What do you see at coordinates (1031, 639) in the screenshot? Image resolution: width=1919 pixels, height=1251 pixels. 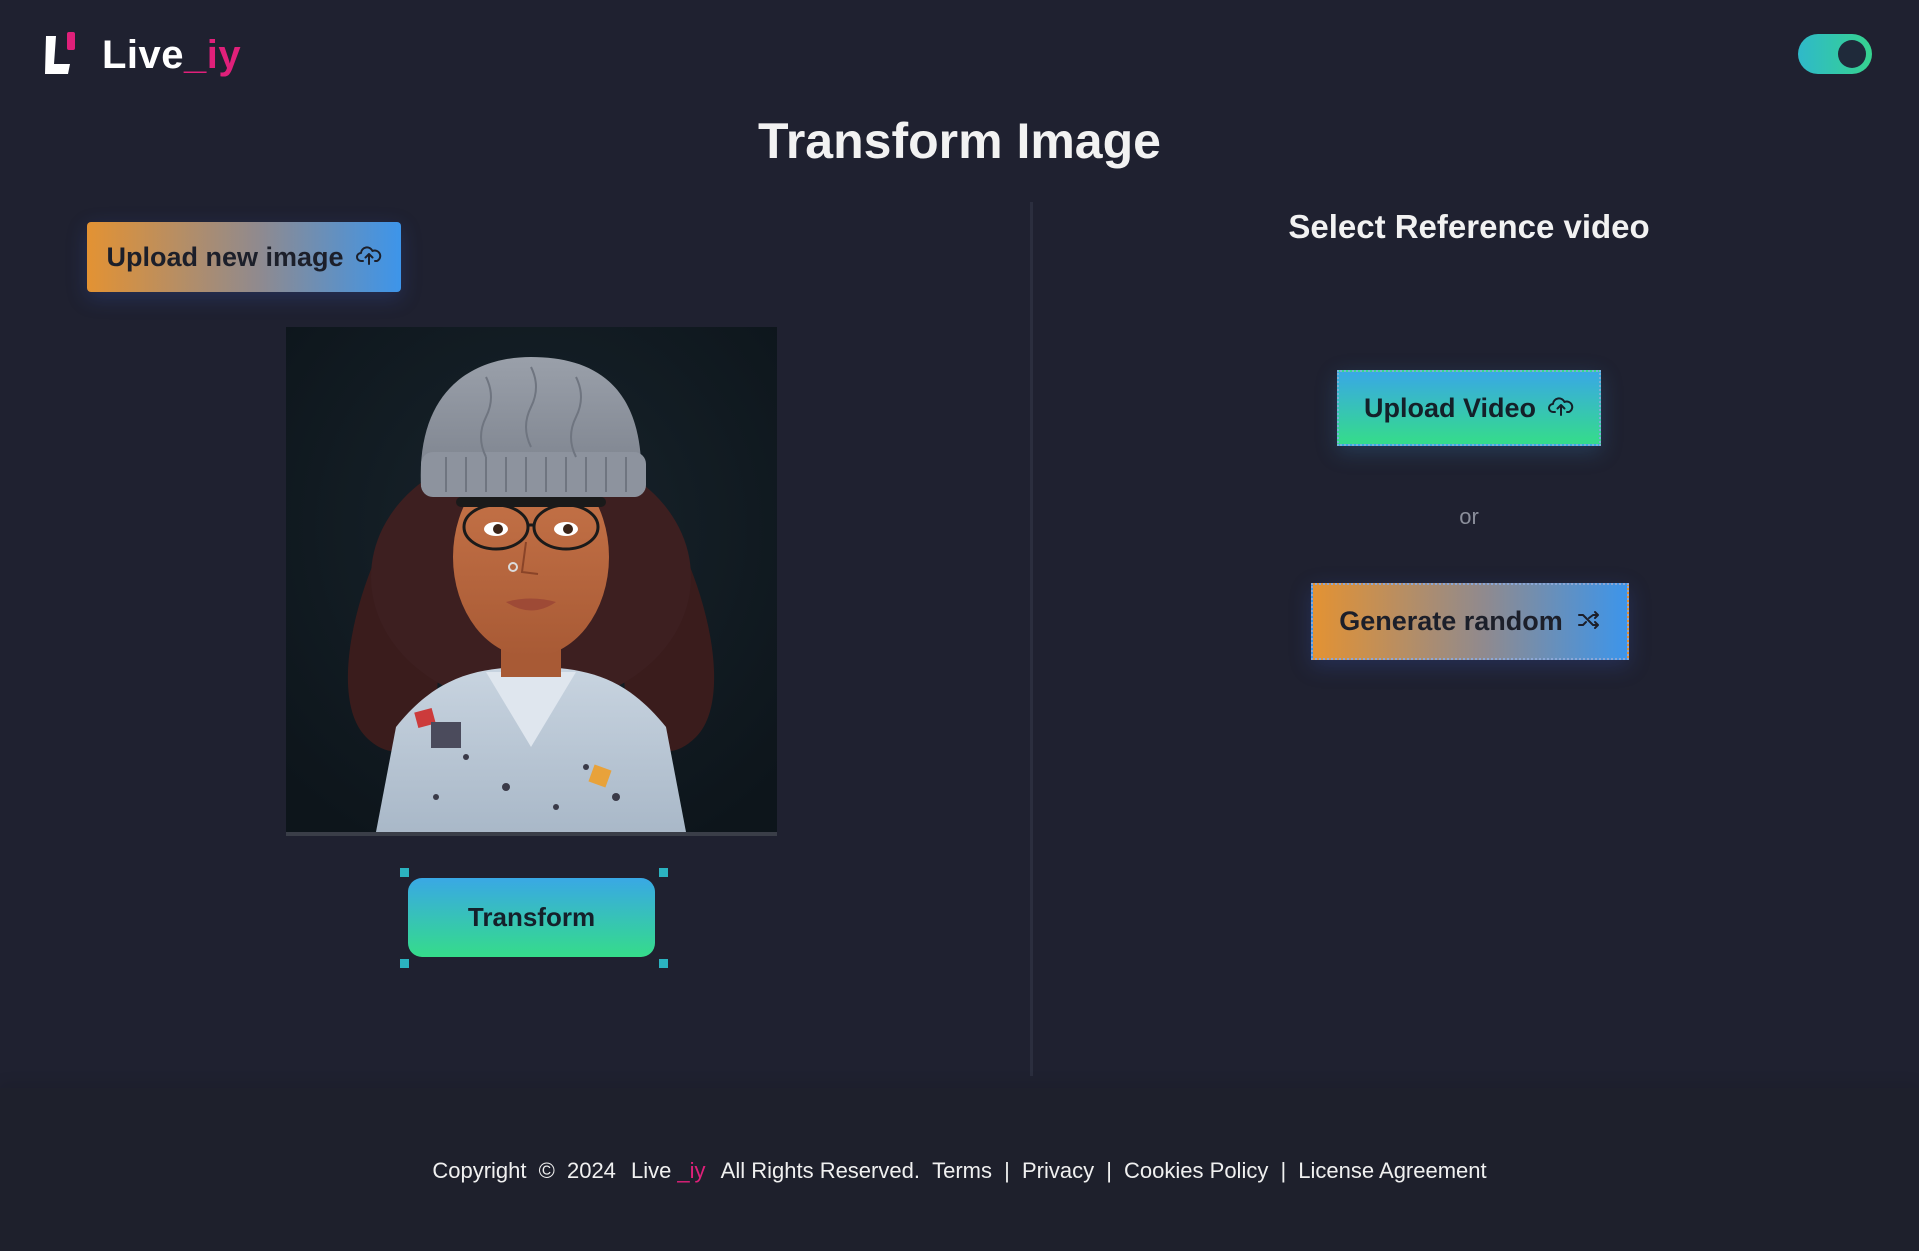 I see `panel-divider` at bounding box center [1031, 639].